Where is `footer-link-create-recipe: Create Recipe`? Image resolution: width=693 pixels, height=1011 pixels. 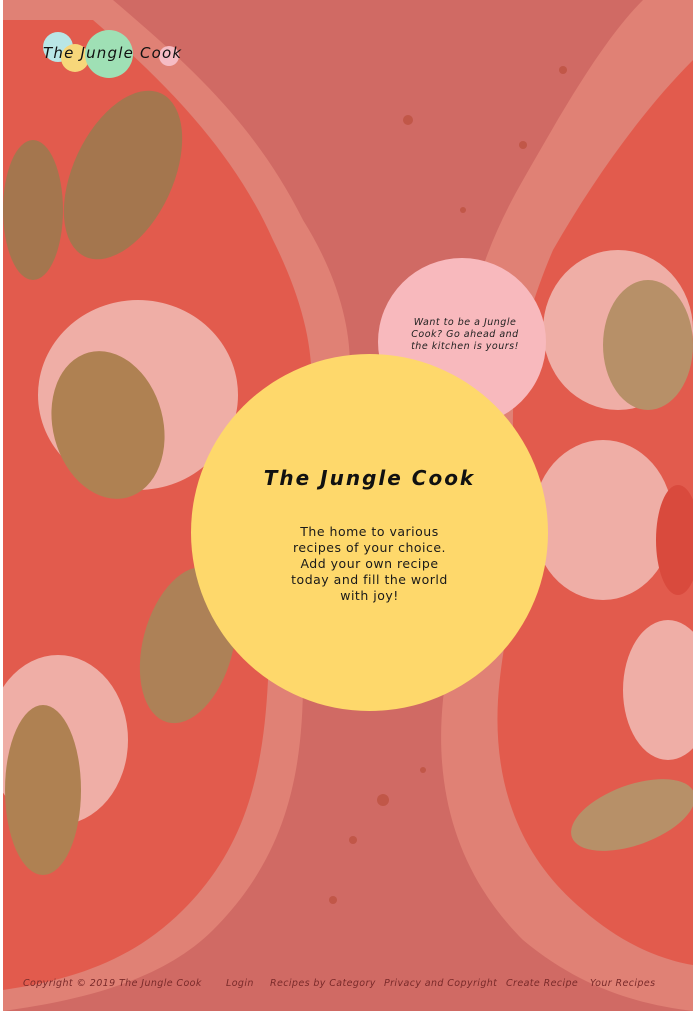
footer-link-create-recipe: Create Recipe is located at coordinates (542, 983).